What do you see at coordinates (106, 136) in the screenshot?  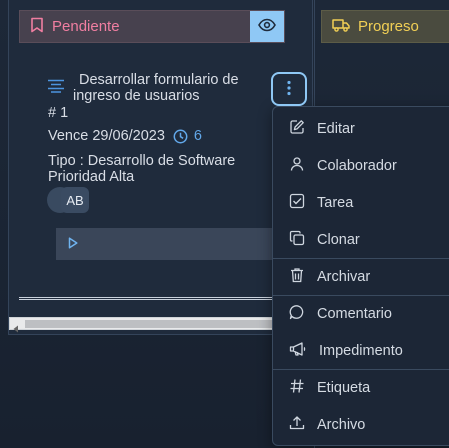 I see `due-date: Vence 29/06/2023` at bounding box center [106, 136].